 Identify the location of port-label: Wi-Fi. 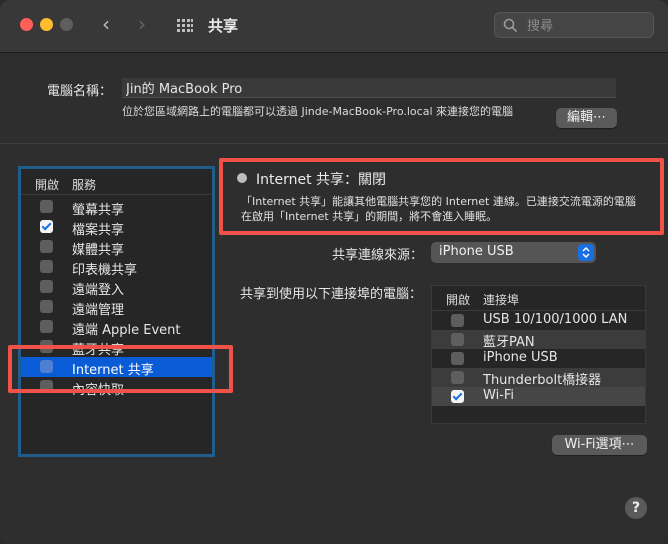
(499, 395).